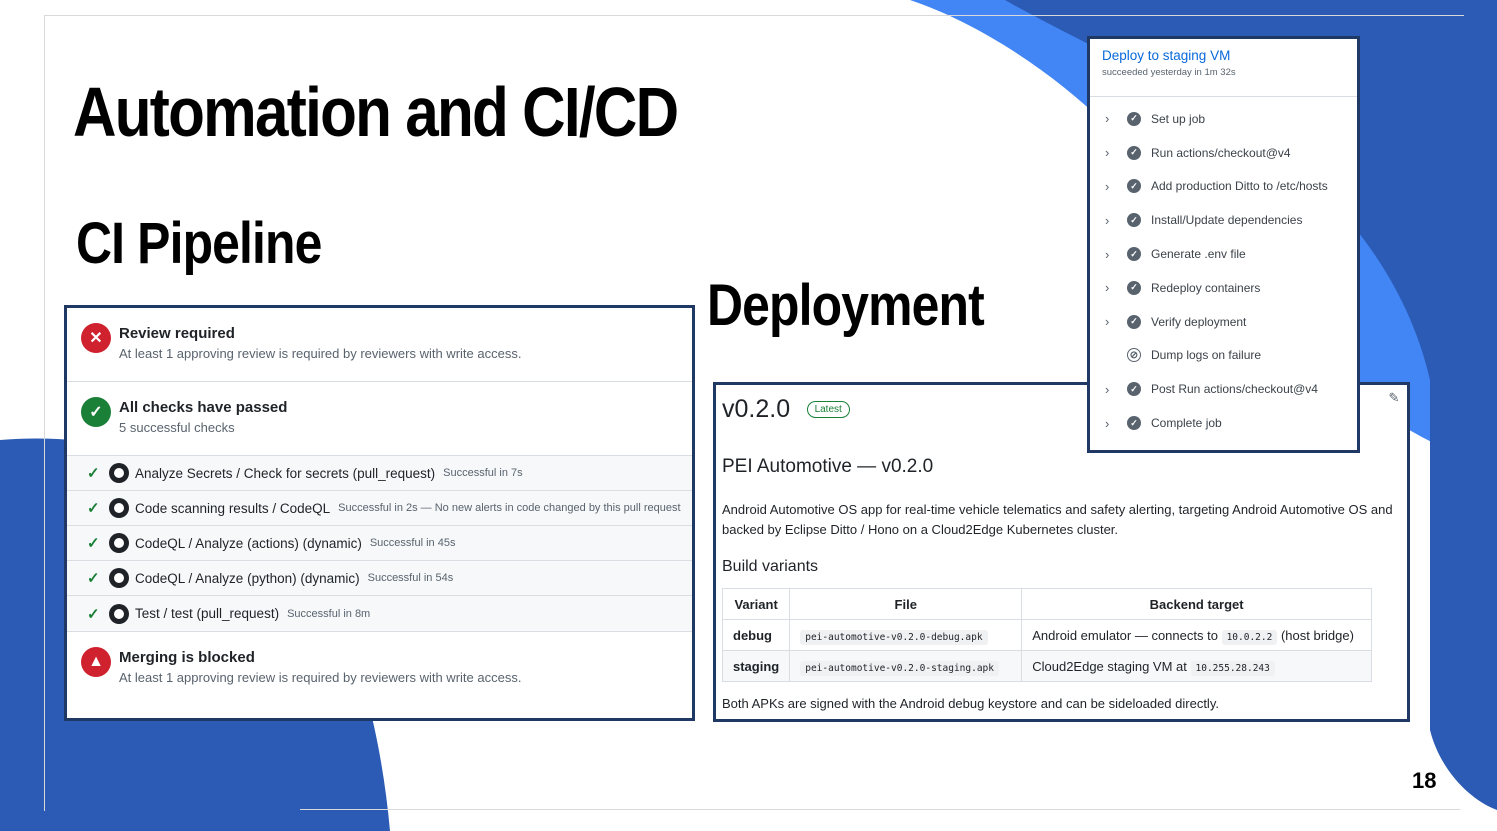 Image resolution: width=1497 pixels, height=831 pixels. I want to click on step-name: Redeploy containers, so click(1206, 287).